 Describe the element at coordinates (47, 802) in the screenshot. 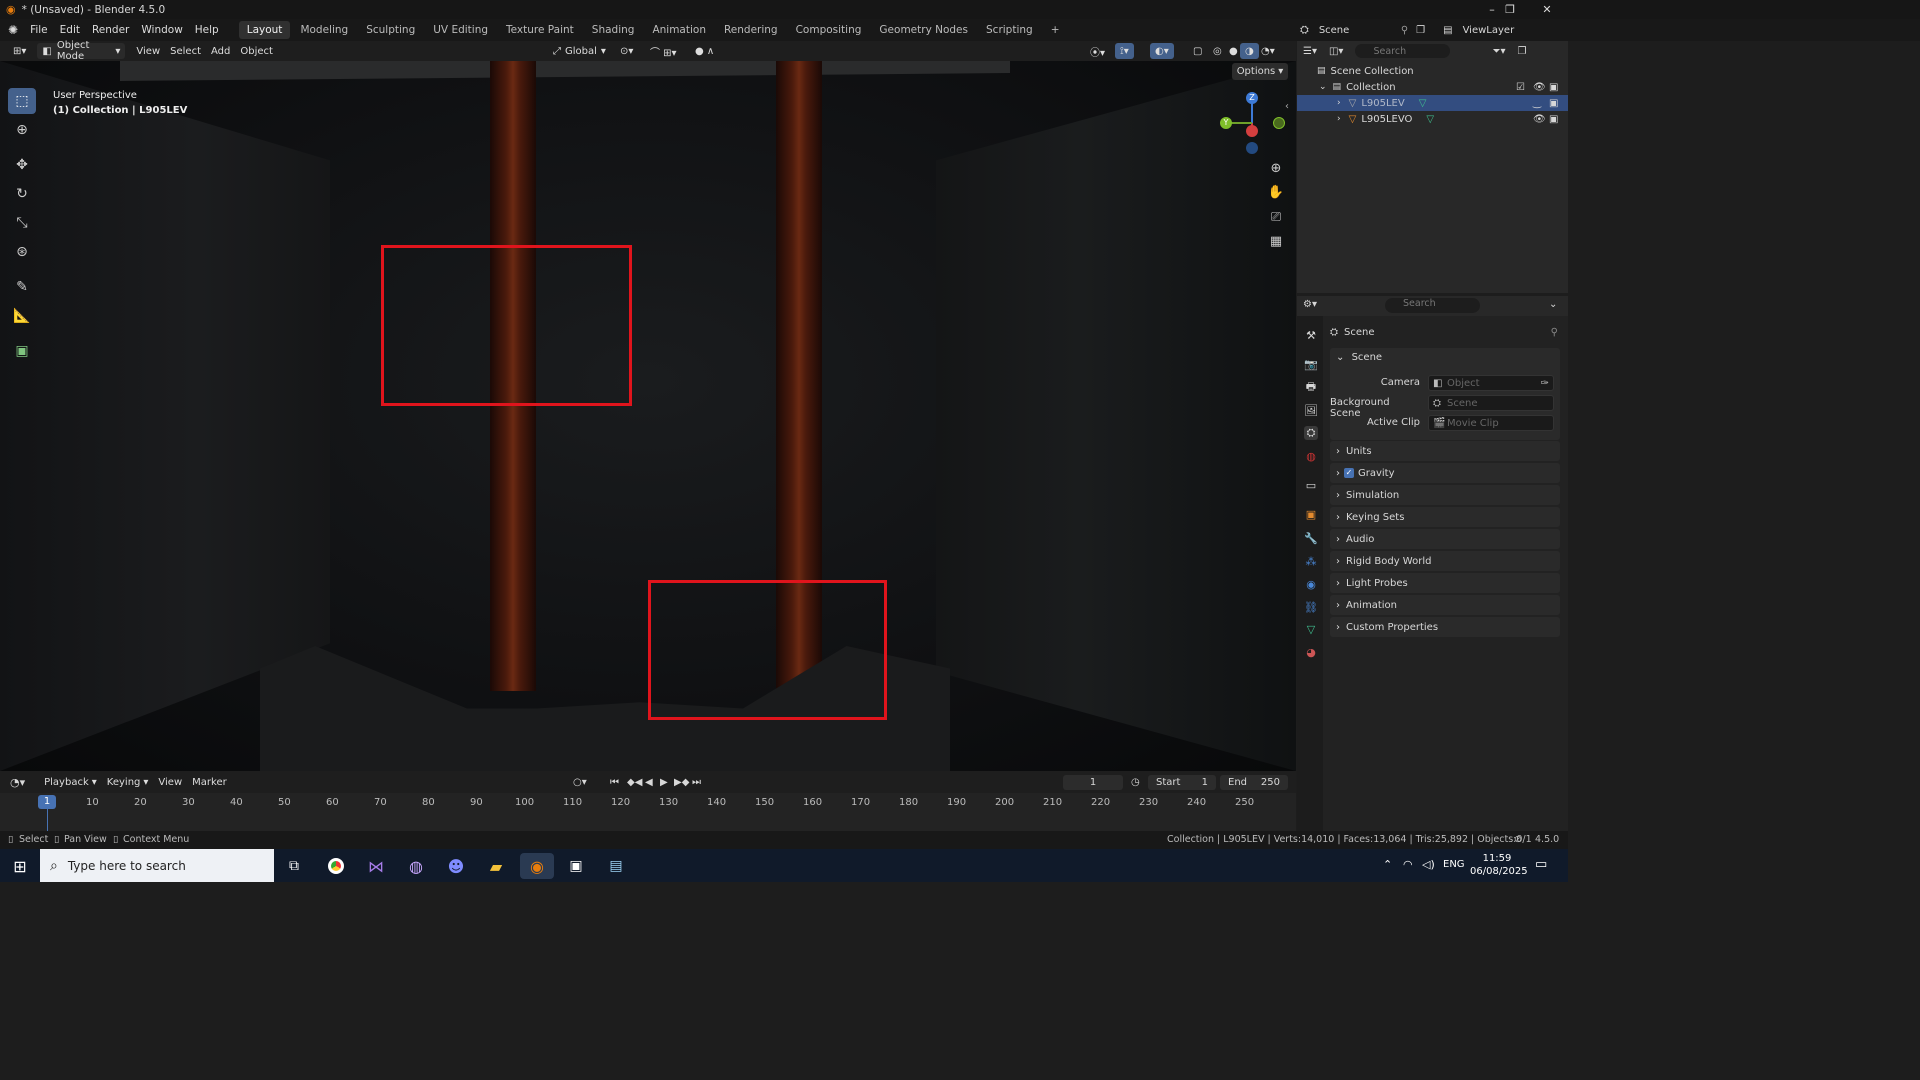

I see `playhead: 1` at that location.